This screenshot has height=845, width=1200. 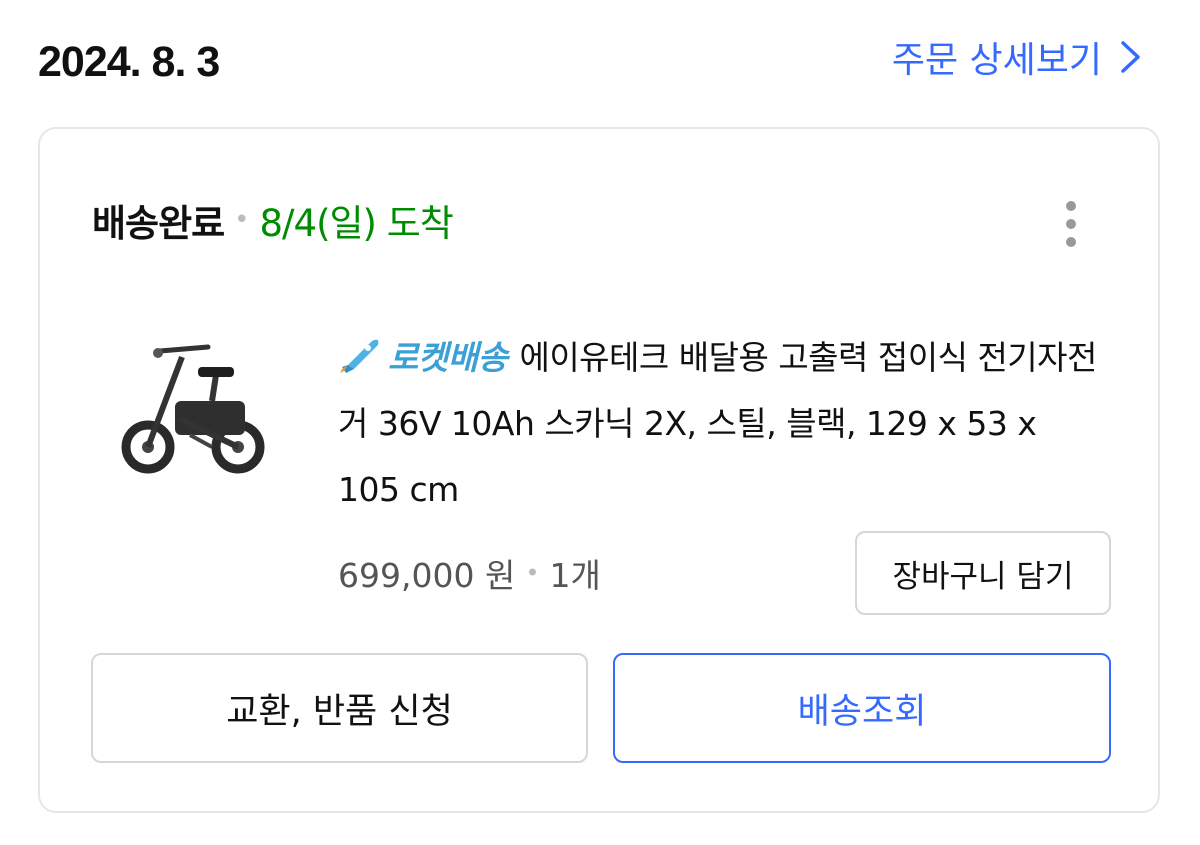 What do you see at coordinates (158, 223) in the screenshot?
I see `delivery-status: 배송완료` at bounding box center [158, 223].